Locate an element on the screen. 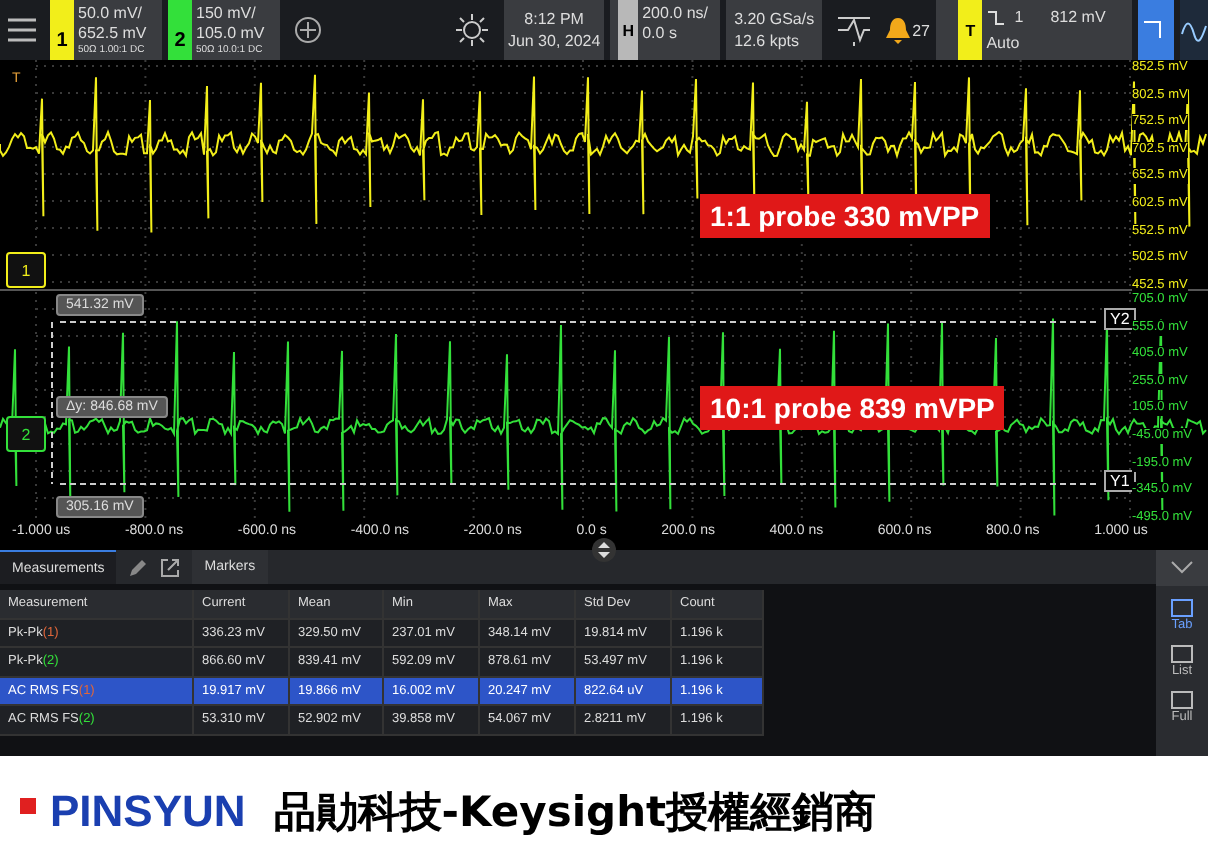 The width and height of the screenshot is (1208, 866). cursor-tag: Y1 is located at coordinates (1120, 481).